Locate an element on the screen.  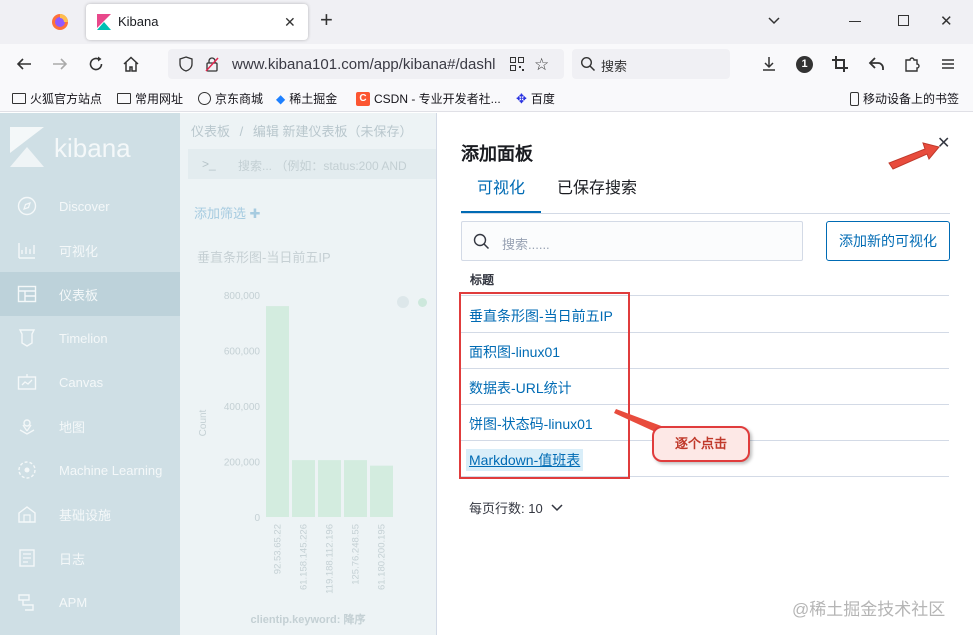
mobile-bookmarks: 移动设备上的书签 is located at coordinates (904, 98).